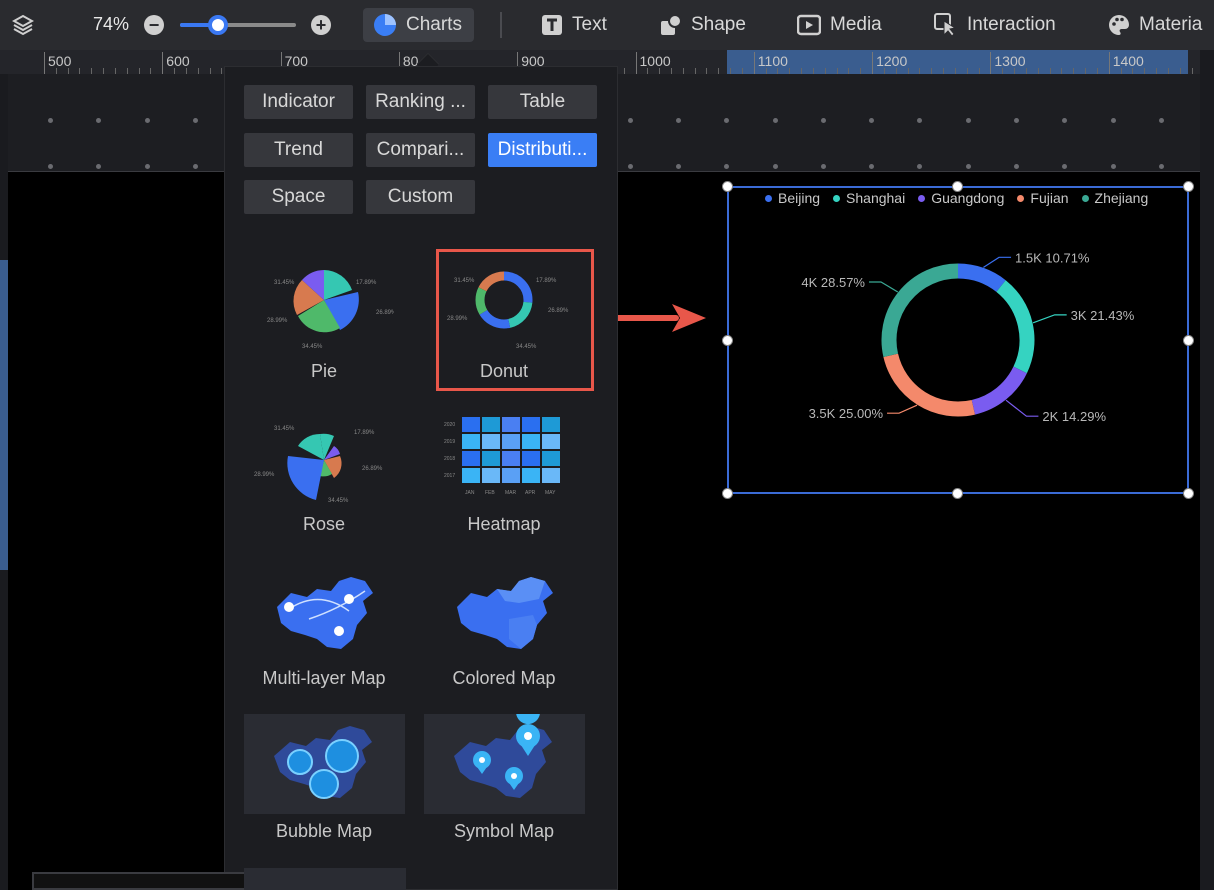  Describe the element at coordinates (1119, 25) in the screenshot. I see `palette-icon` at that location.